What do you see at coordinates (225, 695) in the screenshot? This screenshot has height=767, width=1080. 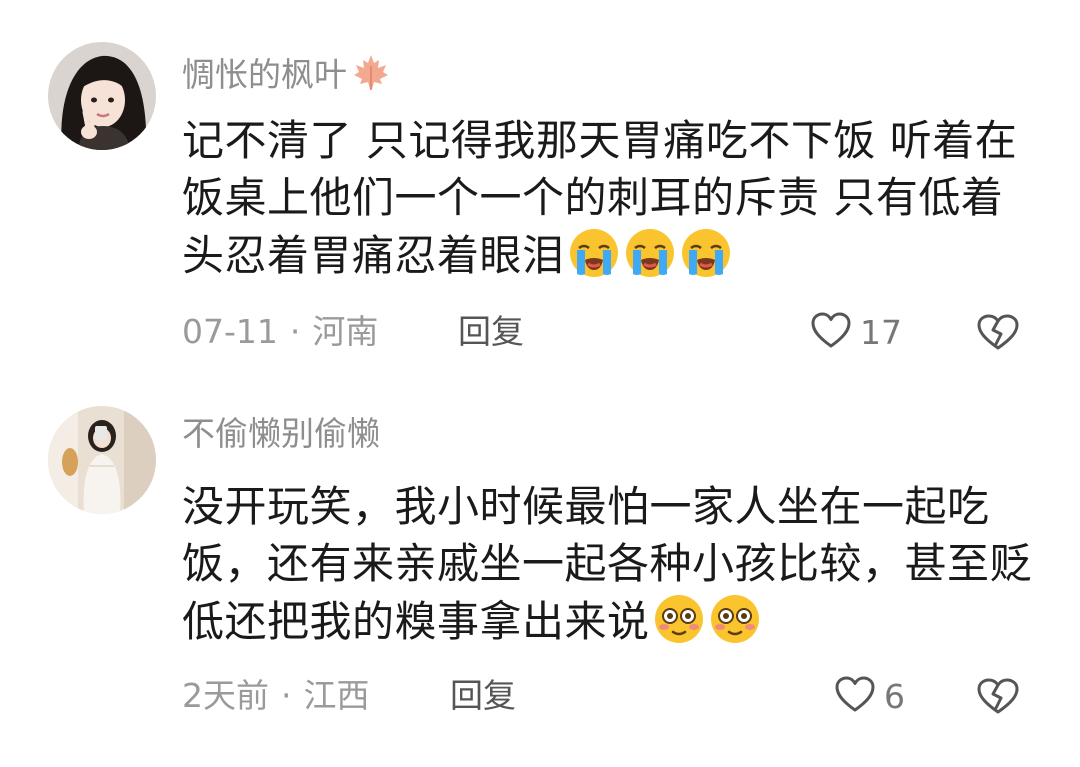 I see `comment-time: 2天前` at bounding box center [225, 695].